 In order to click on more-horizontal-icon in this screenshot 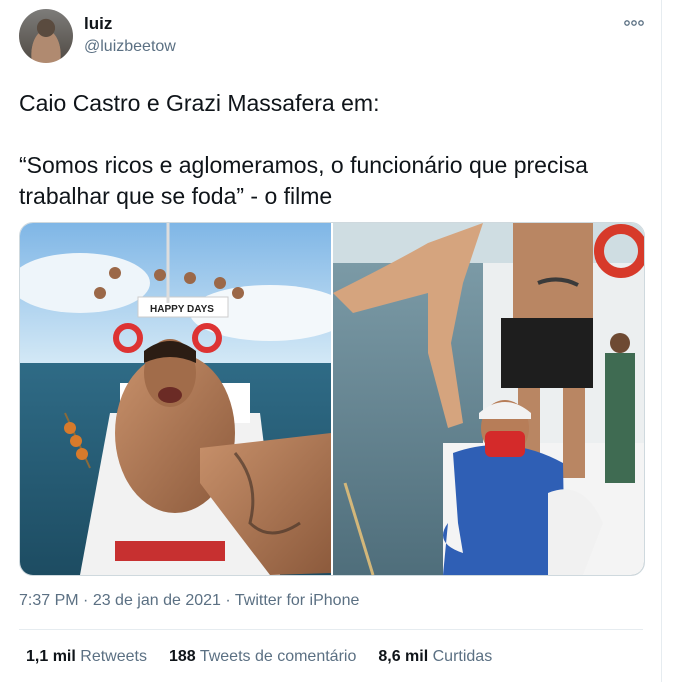, I will do `click(634, 23)`.